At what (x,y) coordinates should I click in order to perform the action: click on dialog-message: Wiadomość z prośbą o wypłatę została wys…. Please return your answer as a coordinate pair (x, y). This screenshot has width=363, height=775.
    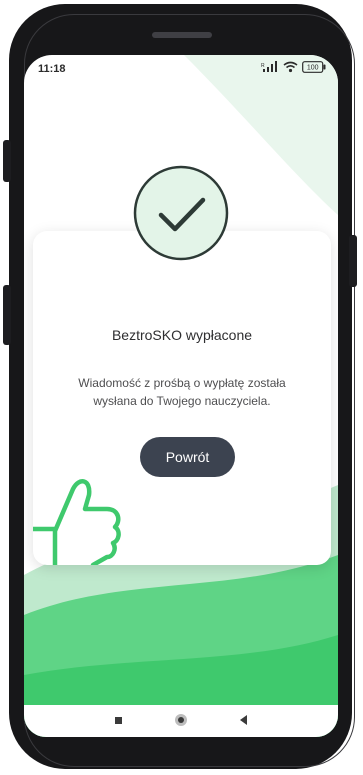
    Looking at the image, I should click on (182, 392).